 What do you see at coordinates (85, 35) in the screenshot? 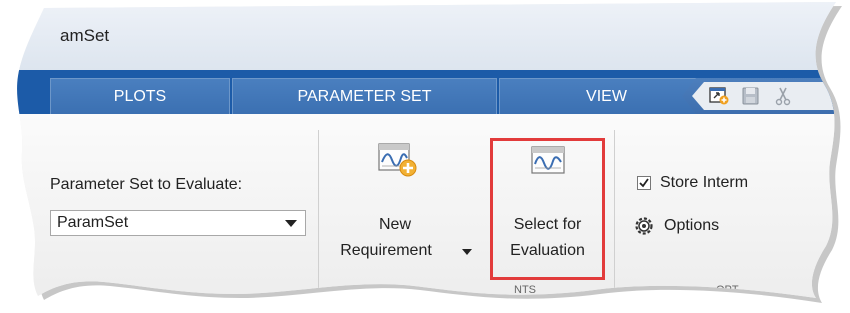
I see `window-title: amSet` at bounding box center [85, 35].